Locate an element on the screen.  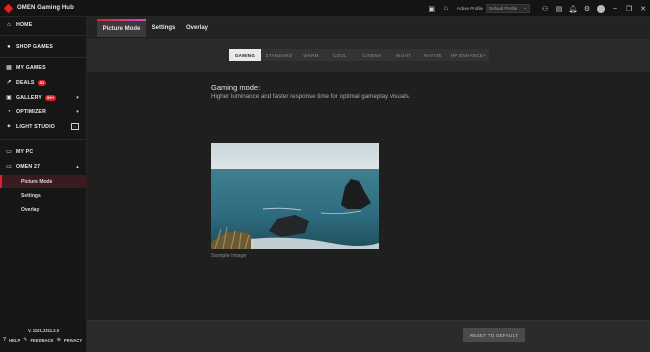
sidebar-item-light-studio: ✦ LIGHT STUDIO ▫ is located at coordinates (43, 126).